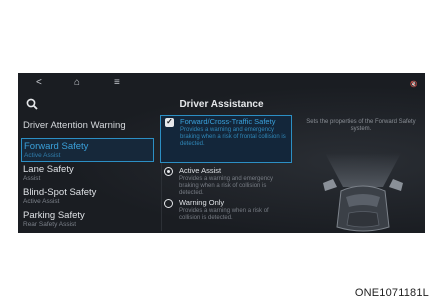 This screenshot has height=307, width=437. I want to click on menu-item-lane-safety: Lane Safety Assist, so click(86, 173).